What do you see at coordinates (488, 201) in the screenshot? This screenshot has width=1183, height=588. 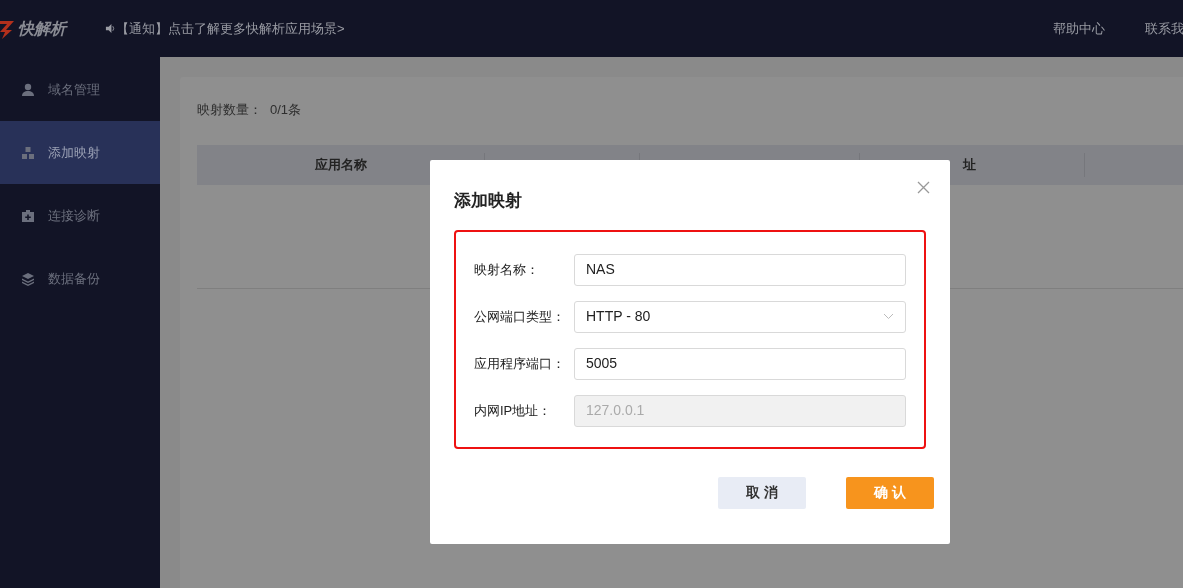 I see `dialog-title: 添加映射` at bounding box center [488, 201].